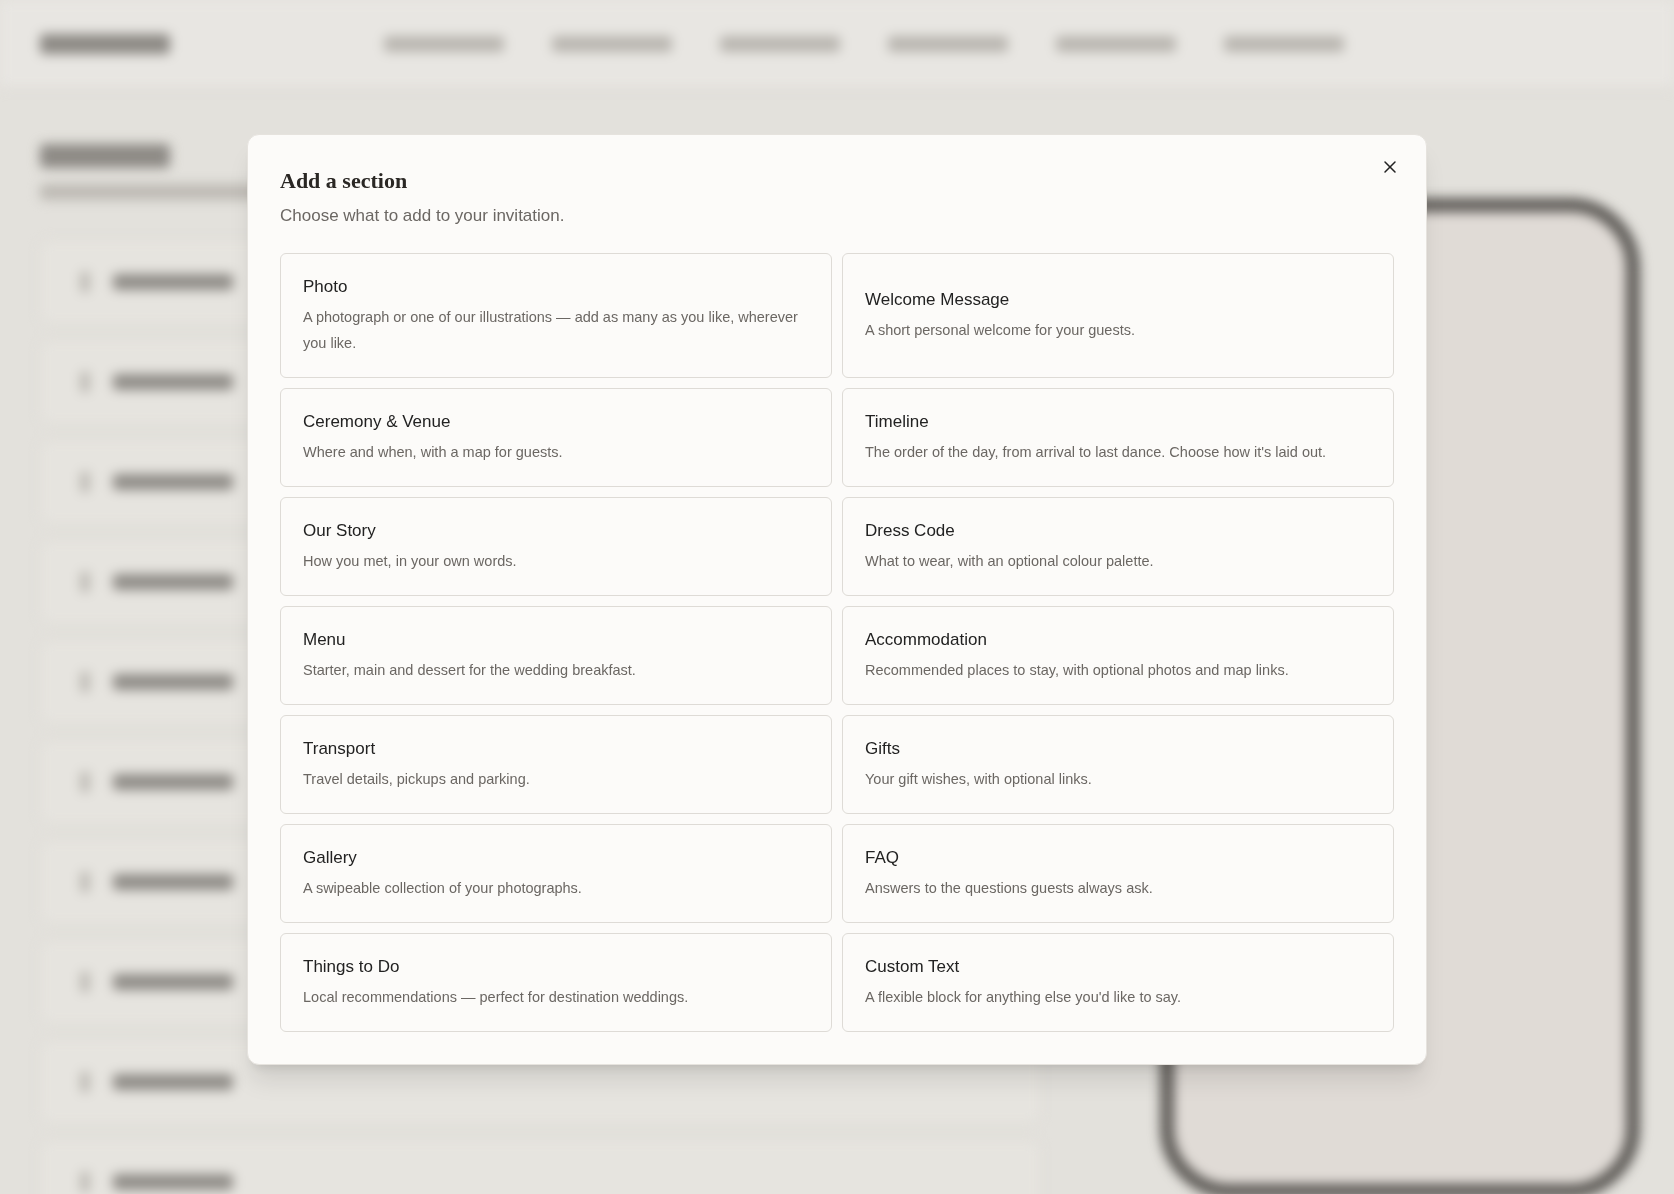  I want to click on section-option: Photo A photograph or one of our illustrations — add as many as you like, wherever you like., so click(556, 315).